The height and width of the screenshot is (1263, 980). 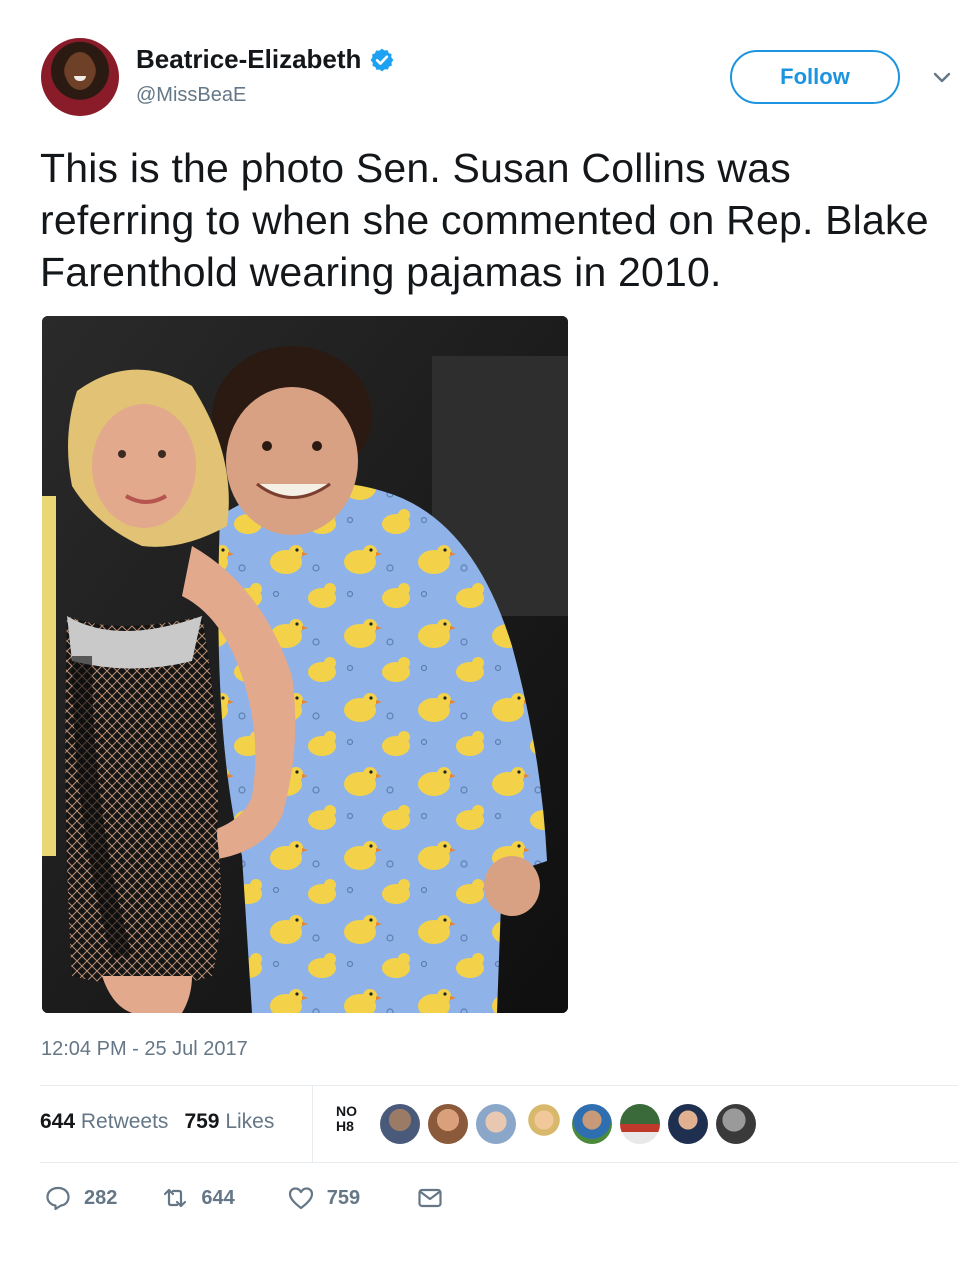 What do you see at coordinates (202, 1121) in the screenshot?
I see `likes-count: 759` at bounding box center [202, 1121].